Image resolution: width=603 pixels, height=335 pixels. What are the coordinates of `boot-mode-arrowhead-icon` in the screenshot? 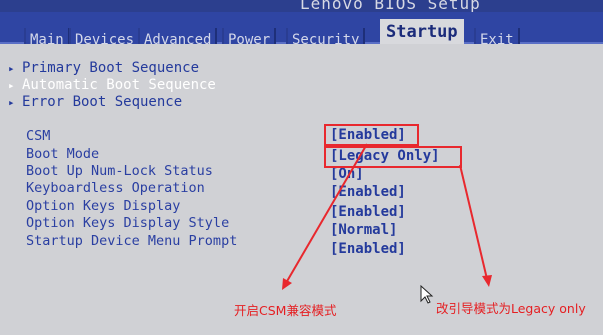 It's located at (487, 281).